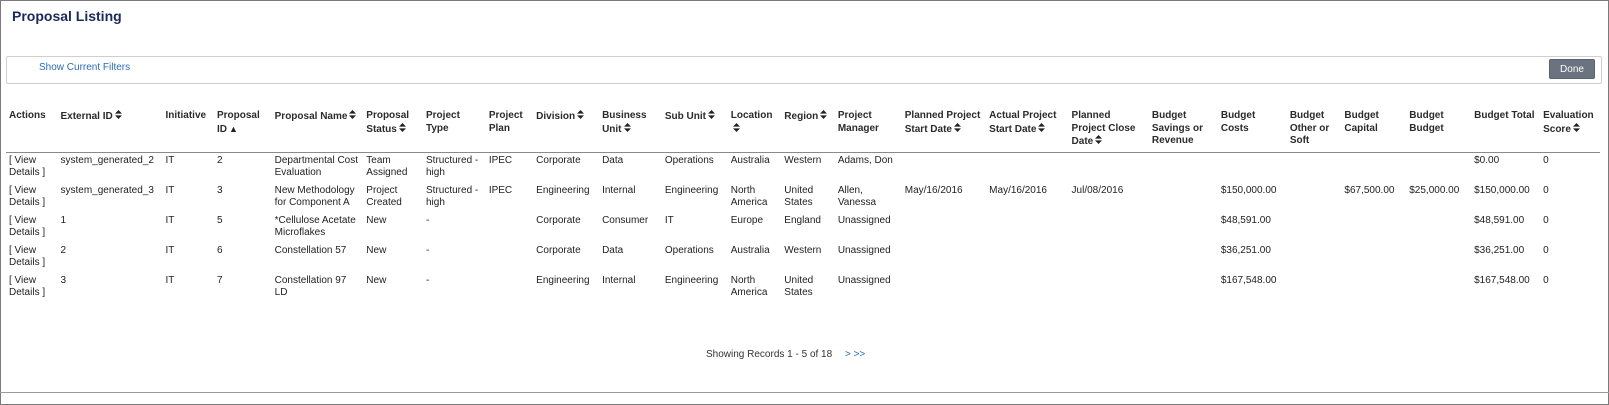  Describe the element at coordinates (803, 250) in the screenshot. I see `table-cell: Western` at that location.